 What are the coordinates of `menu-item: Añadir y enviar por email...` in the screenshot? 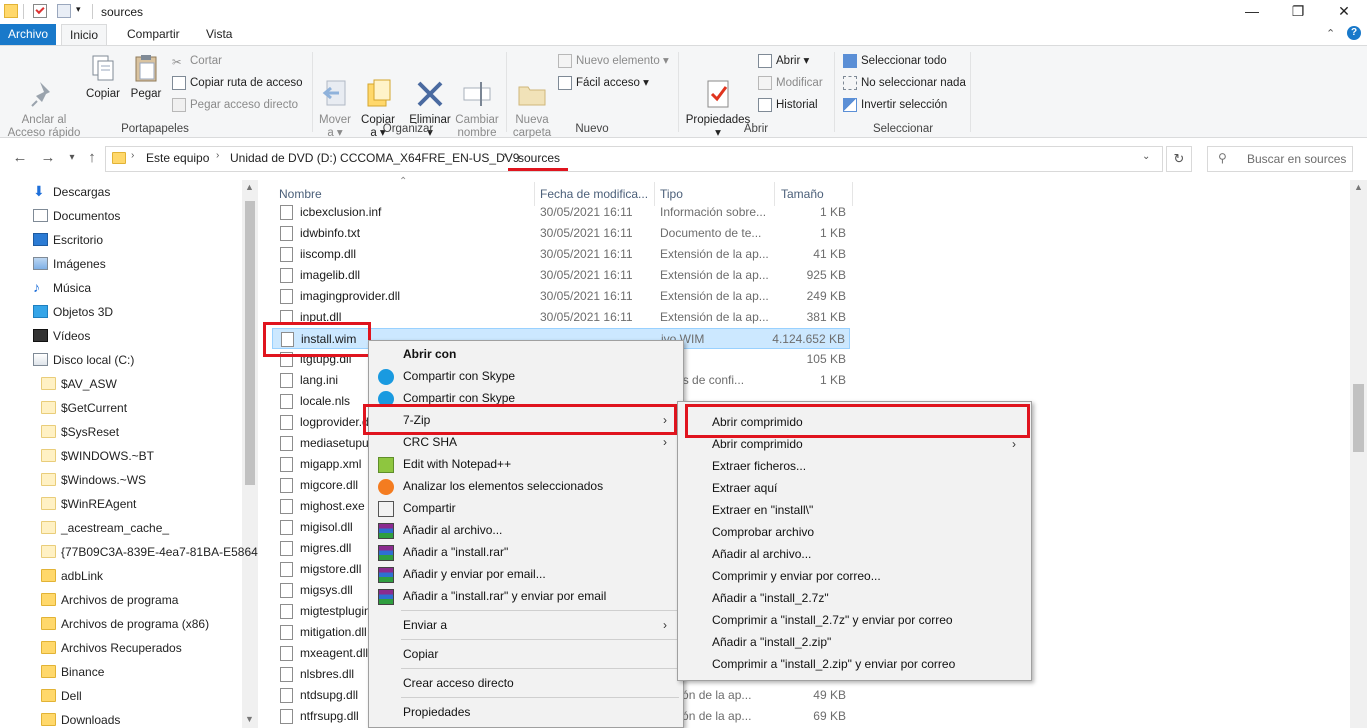 It's located at (526, 574).